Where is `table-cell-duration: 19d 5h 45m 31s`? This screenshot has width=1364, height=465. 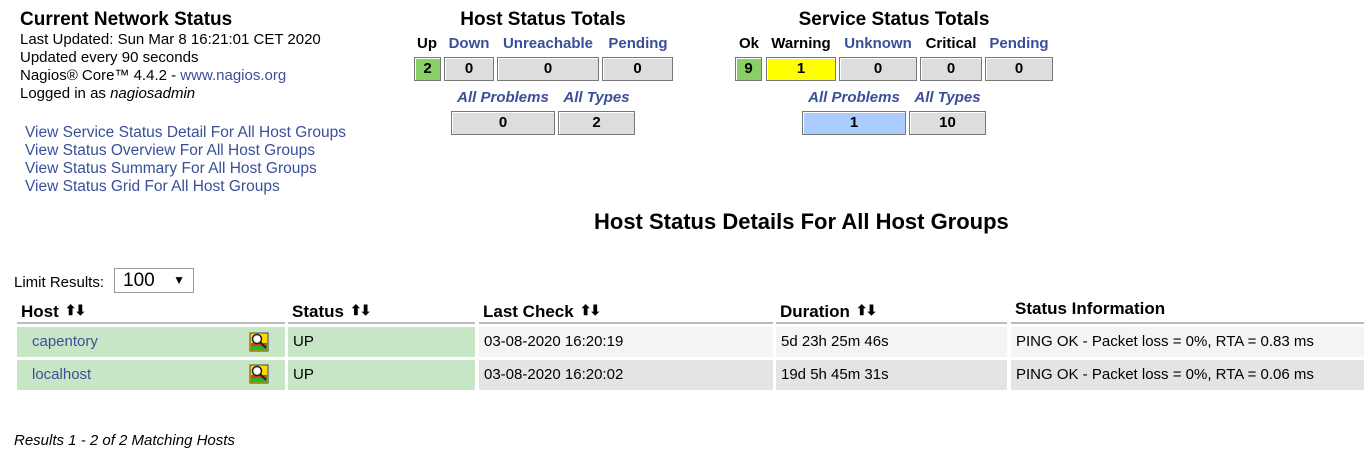 table-cell-duration: 19d 5h 45m 31s is located at coordinates (891, 375).